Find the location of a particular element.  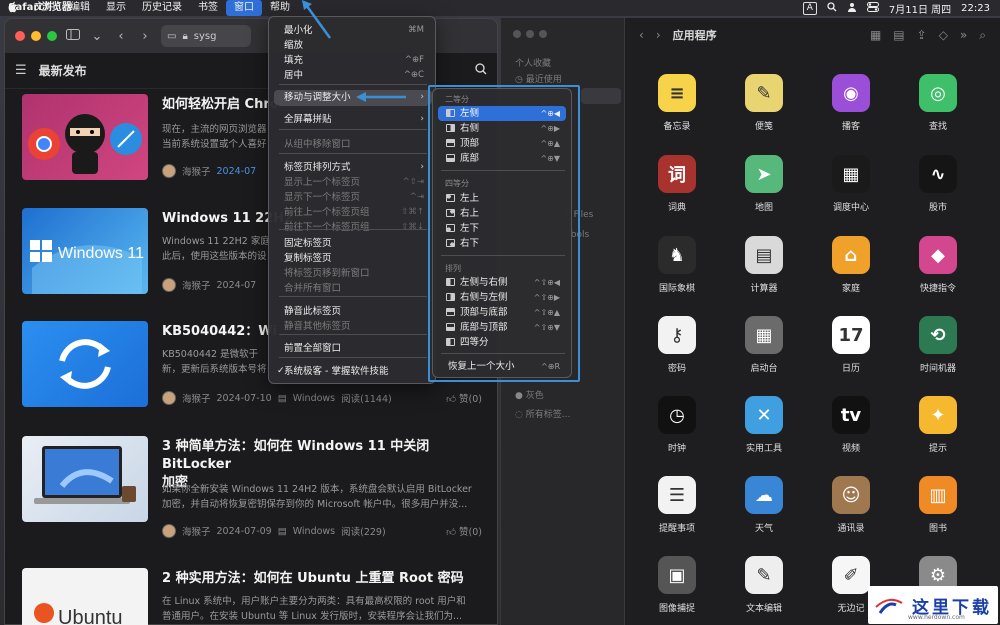

app-item: ⌂ 家庭 is located at coordinates (851, 265).